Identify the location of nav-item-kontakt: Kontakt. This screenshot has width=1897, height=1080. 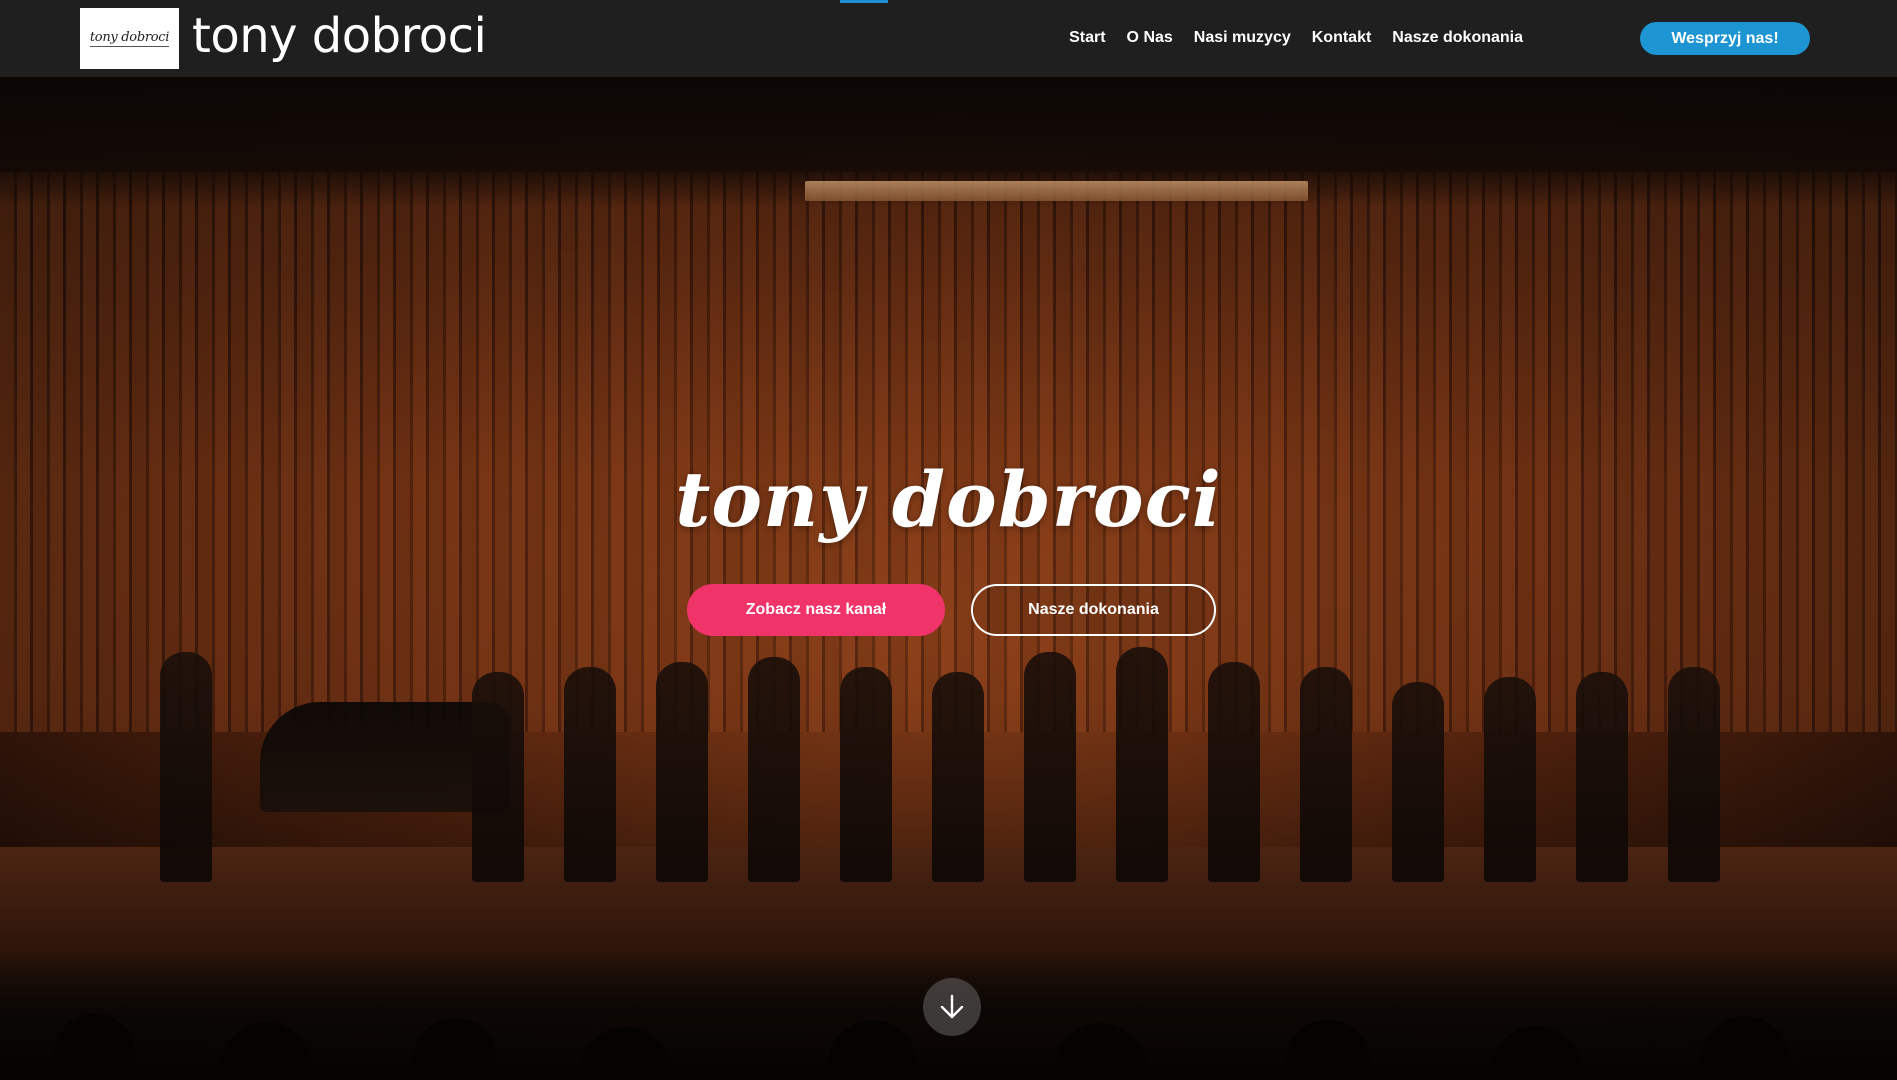
(1342, 38).